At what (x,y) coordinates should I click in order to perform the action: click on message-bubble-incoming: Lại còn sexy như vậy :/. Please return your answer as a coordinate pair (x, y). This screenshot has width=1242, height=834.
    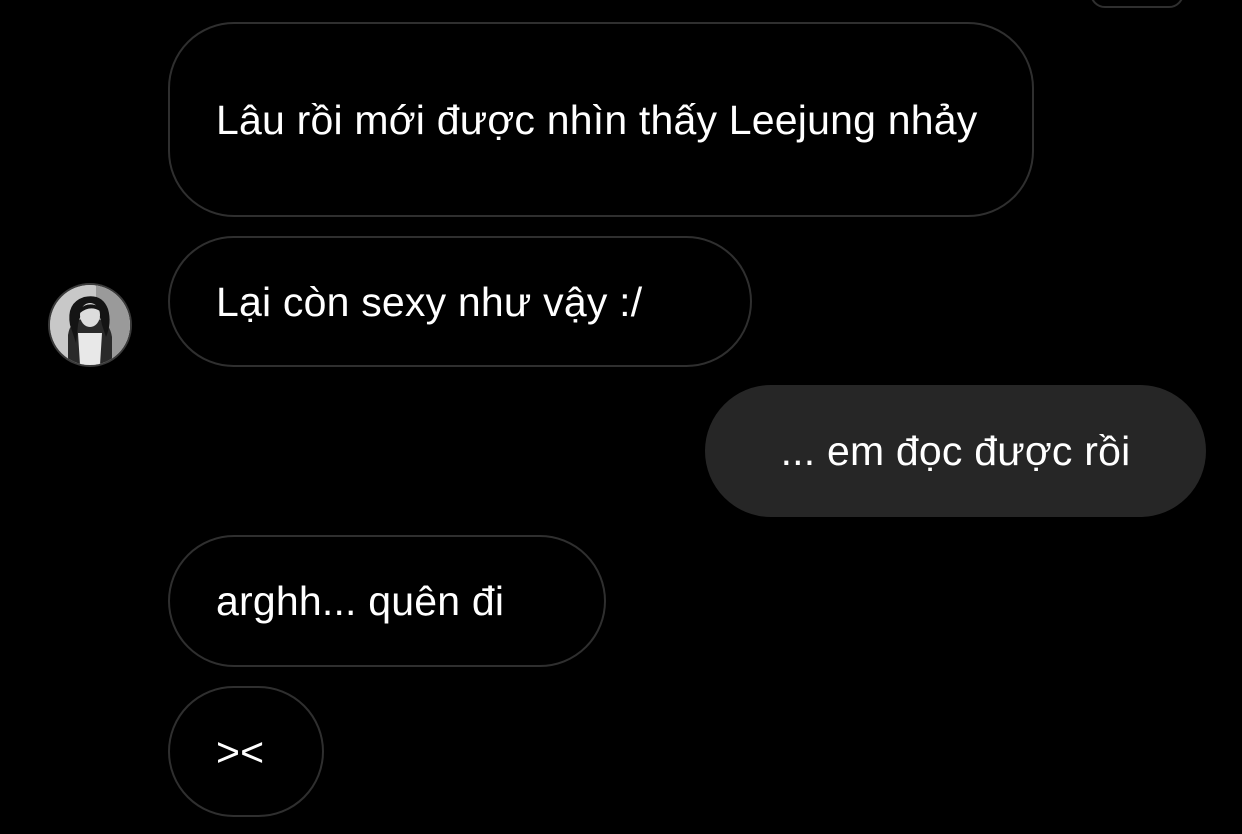
    Looking at the image, I should click on (460, 301).